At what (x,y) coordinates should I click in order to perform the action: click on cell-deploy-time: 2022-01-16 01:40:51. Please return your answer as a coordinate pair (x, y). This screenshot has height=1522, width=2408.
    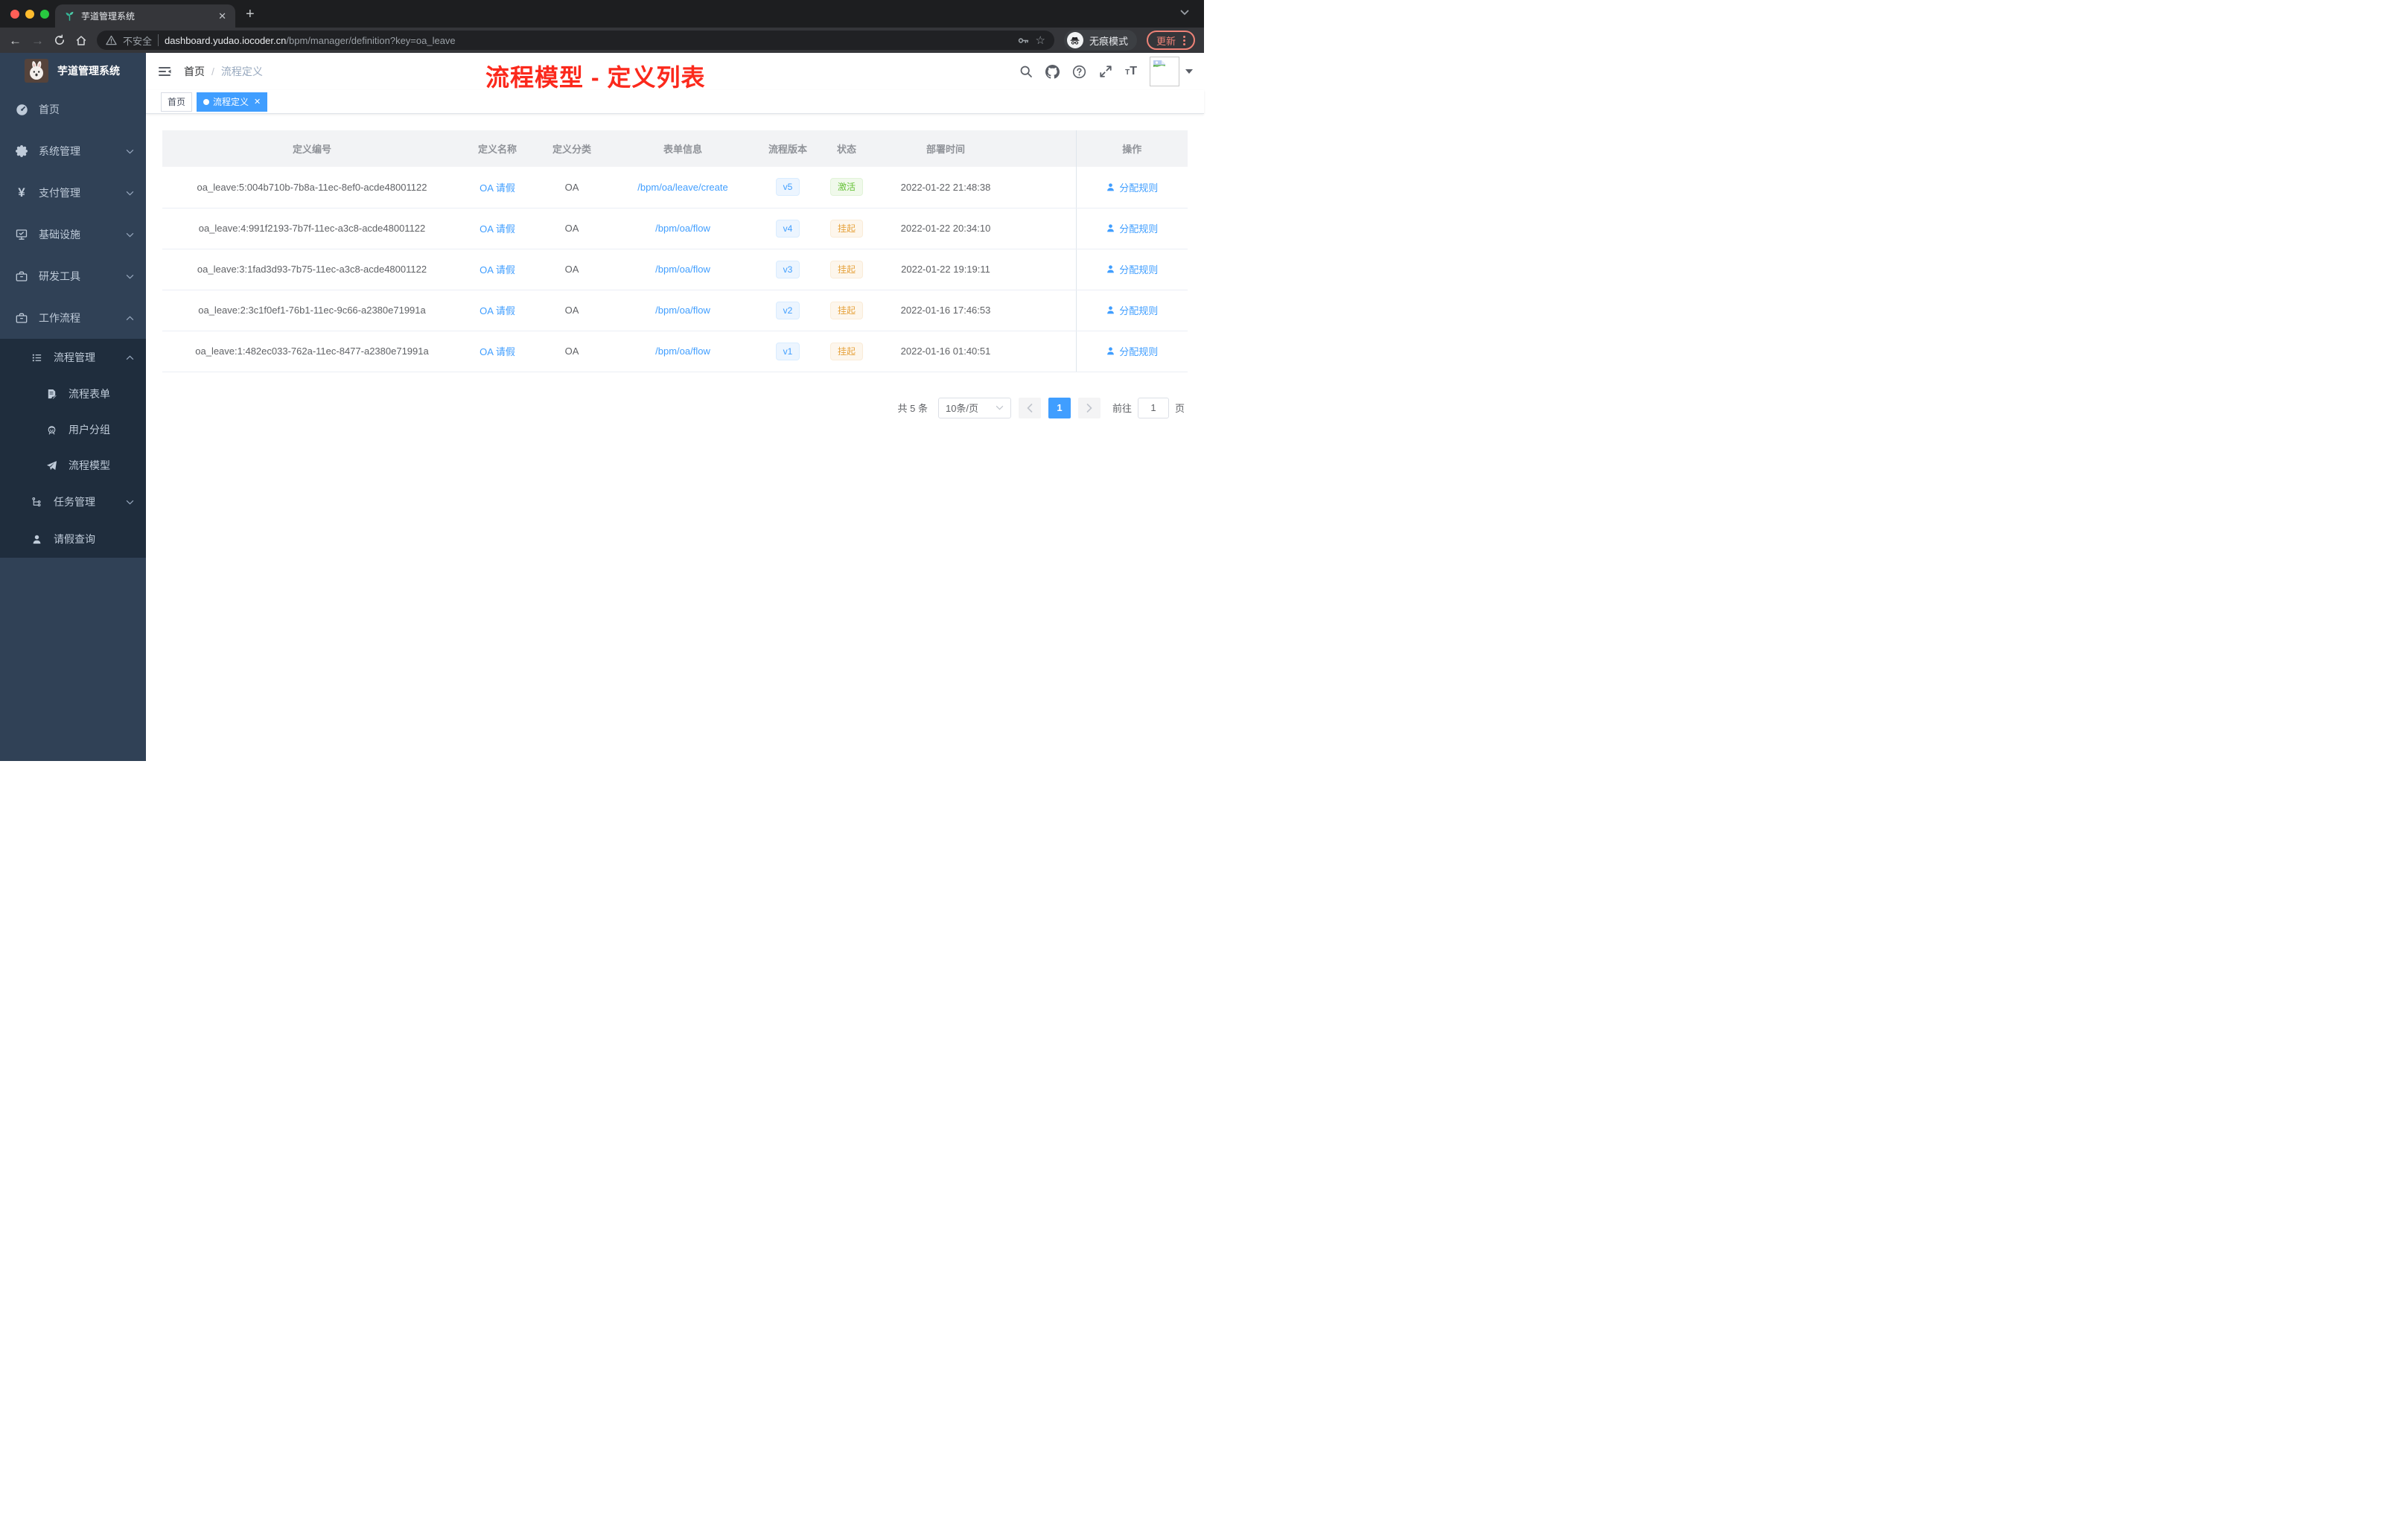
    Looking at the image, I should click on (946, 351).